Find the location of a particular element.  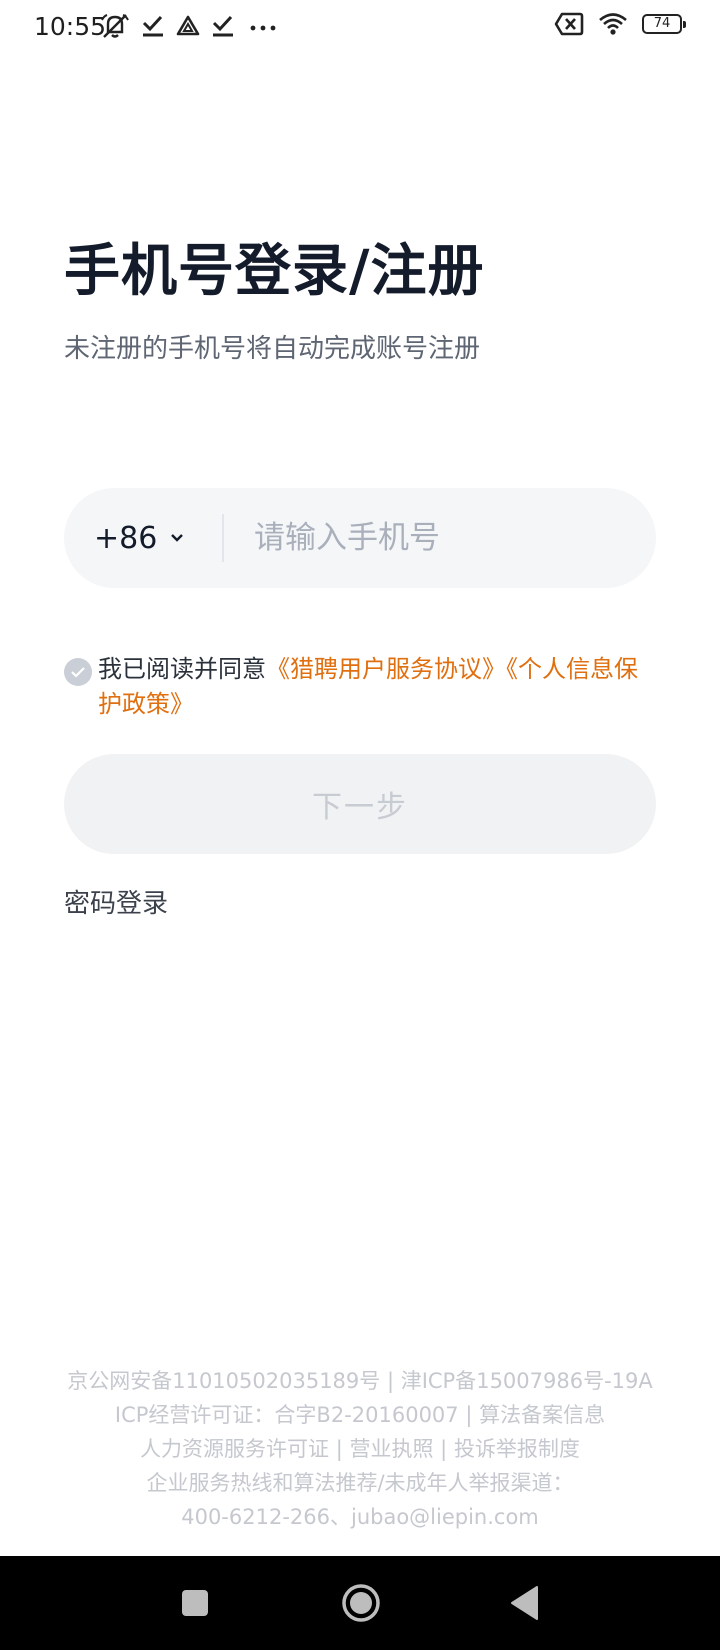

agreement-row: 我已阅读并同意《猎聘用户服务协议》《个人信息保护政策》 is located at coordinates (359, 687).